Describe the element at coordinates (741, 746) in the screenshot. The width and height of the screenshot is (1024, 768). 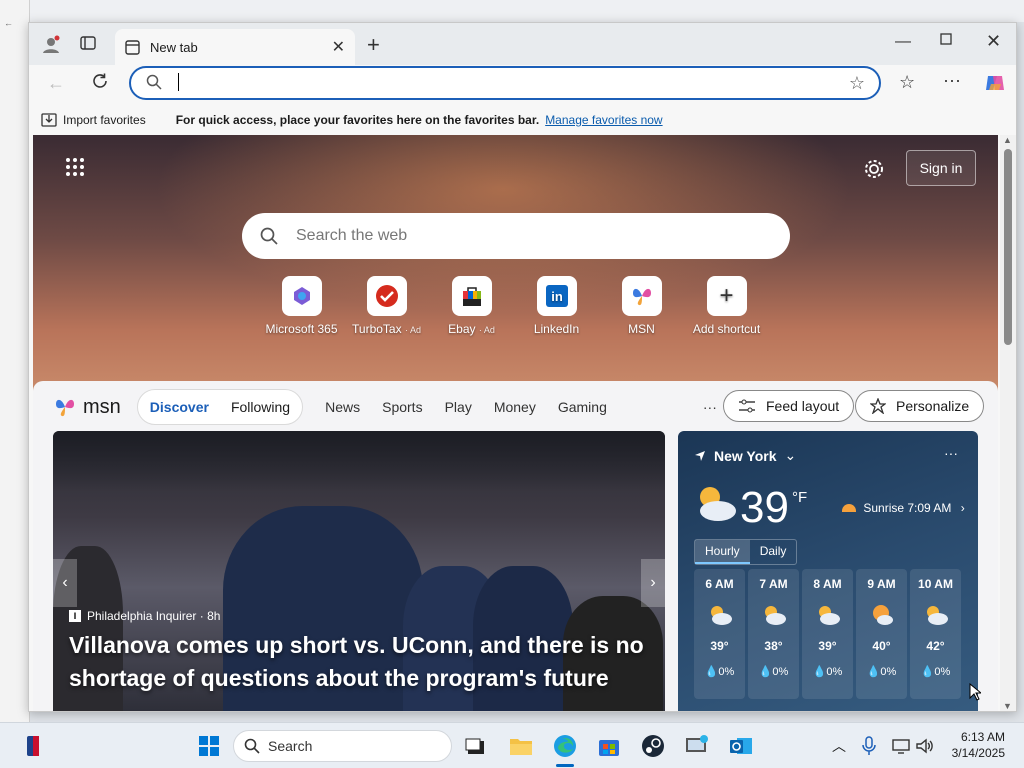
I see `outlook-icon` at that location.